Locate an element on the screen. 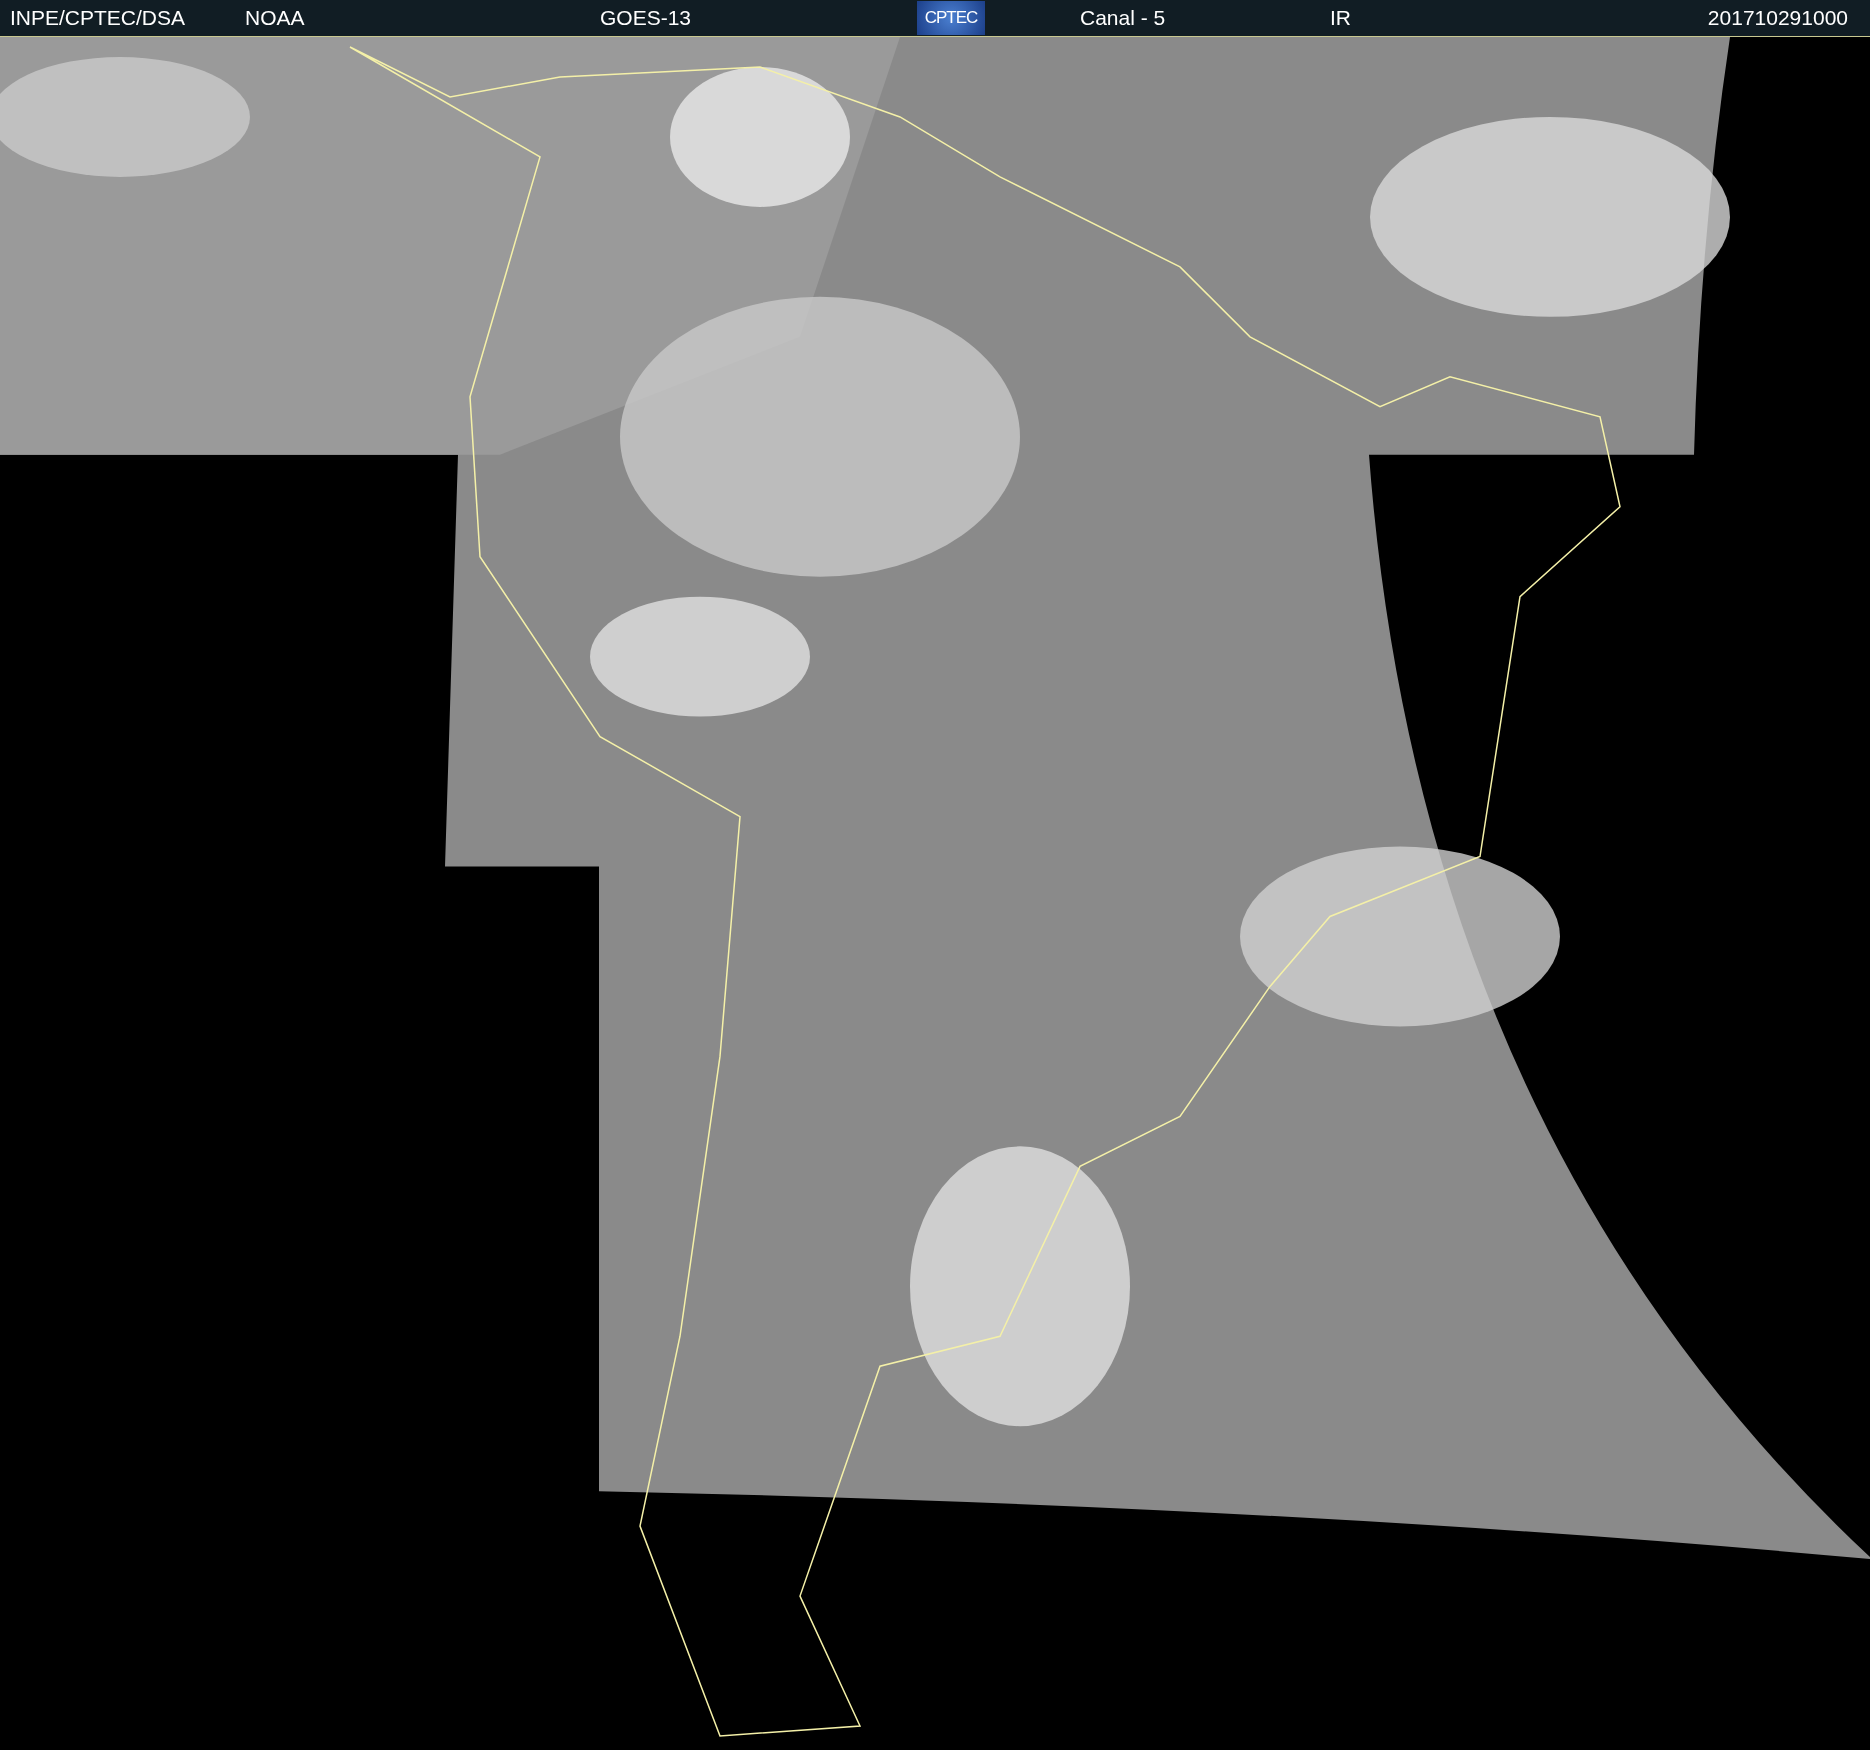  logo: CPTEC is located at coordinates (951, 18).